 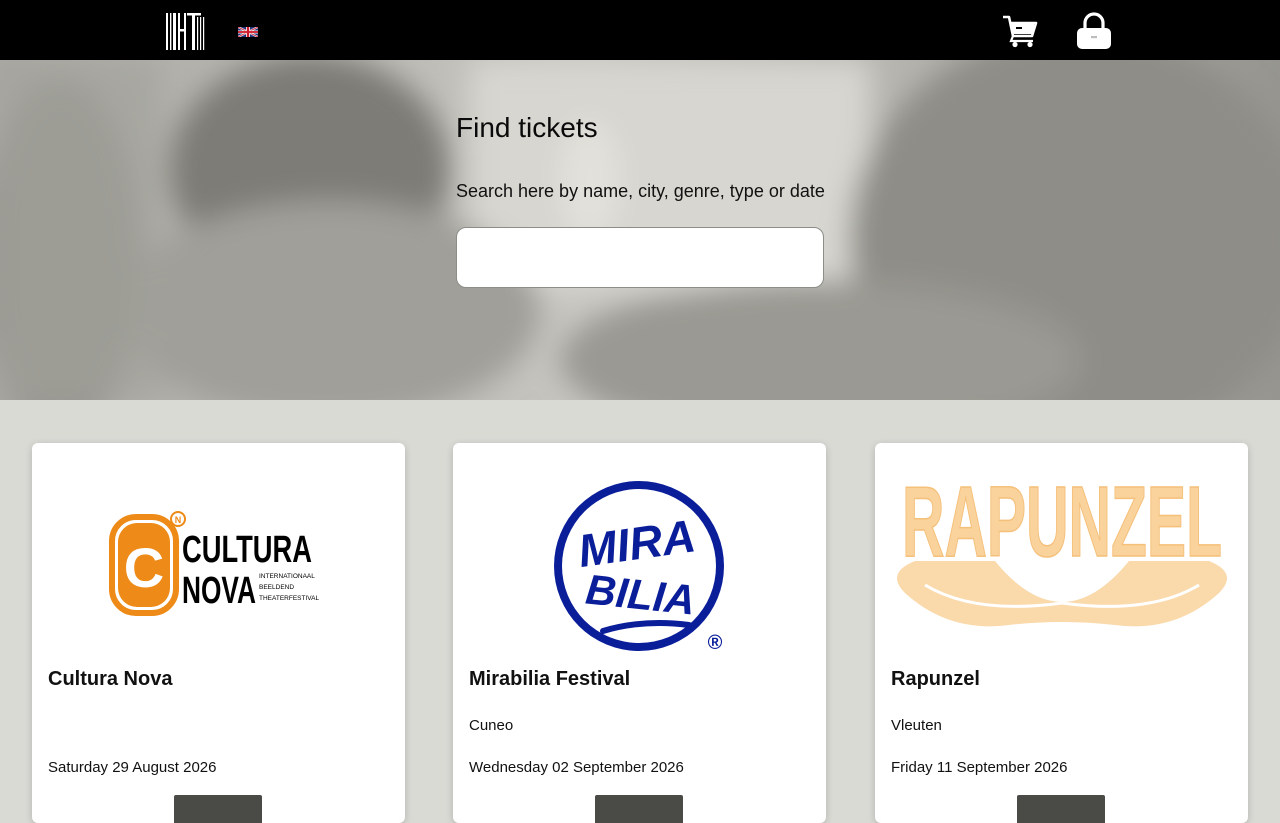 I want to click on event-image: MIRA BILIA ®, so click(x=639, y=550).